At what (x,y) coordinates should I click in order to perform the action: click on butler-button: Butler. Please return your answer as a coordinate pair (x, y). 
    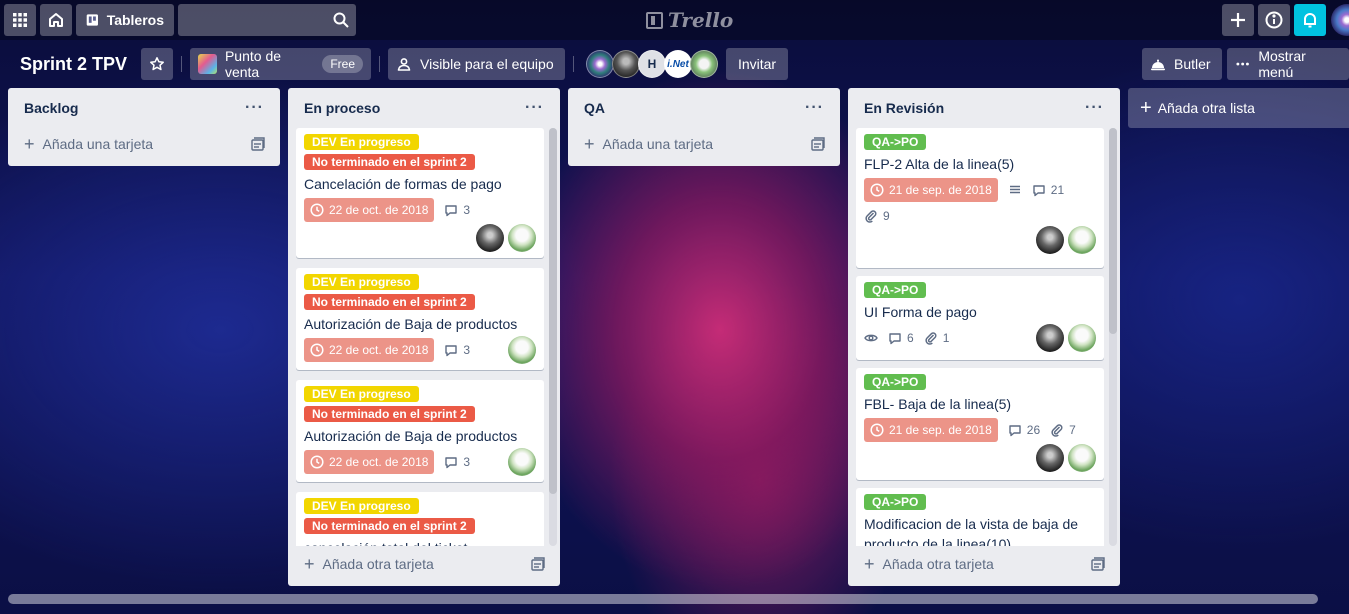
    Looking at the image, I should click on (1182, 64).